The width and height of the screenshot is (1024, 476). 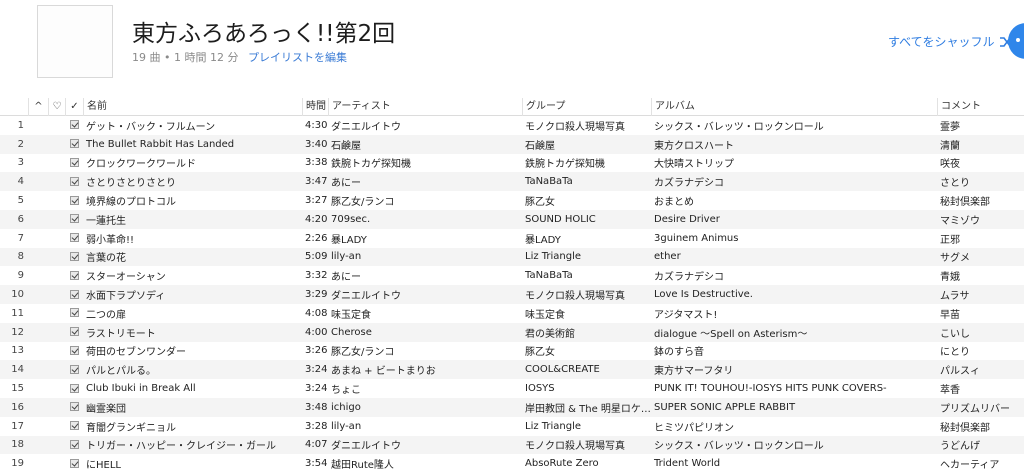 I want to click on track-time: 5:09, so click(x=316, y=257).